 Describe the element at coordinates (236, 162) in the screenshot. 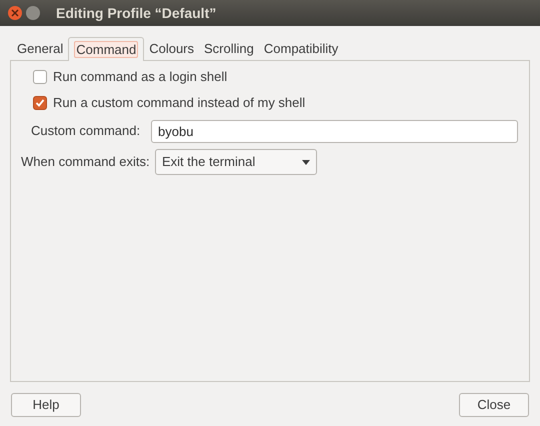

I see `dropdown: Exit the terminal` at that location.